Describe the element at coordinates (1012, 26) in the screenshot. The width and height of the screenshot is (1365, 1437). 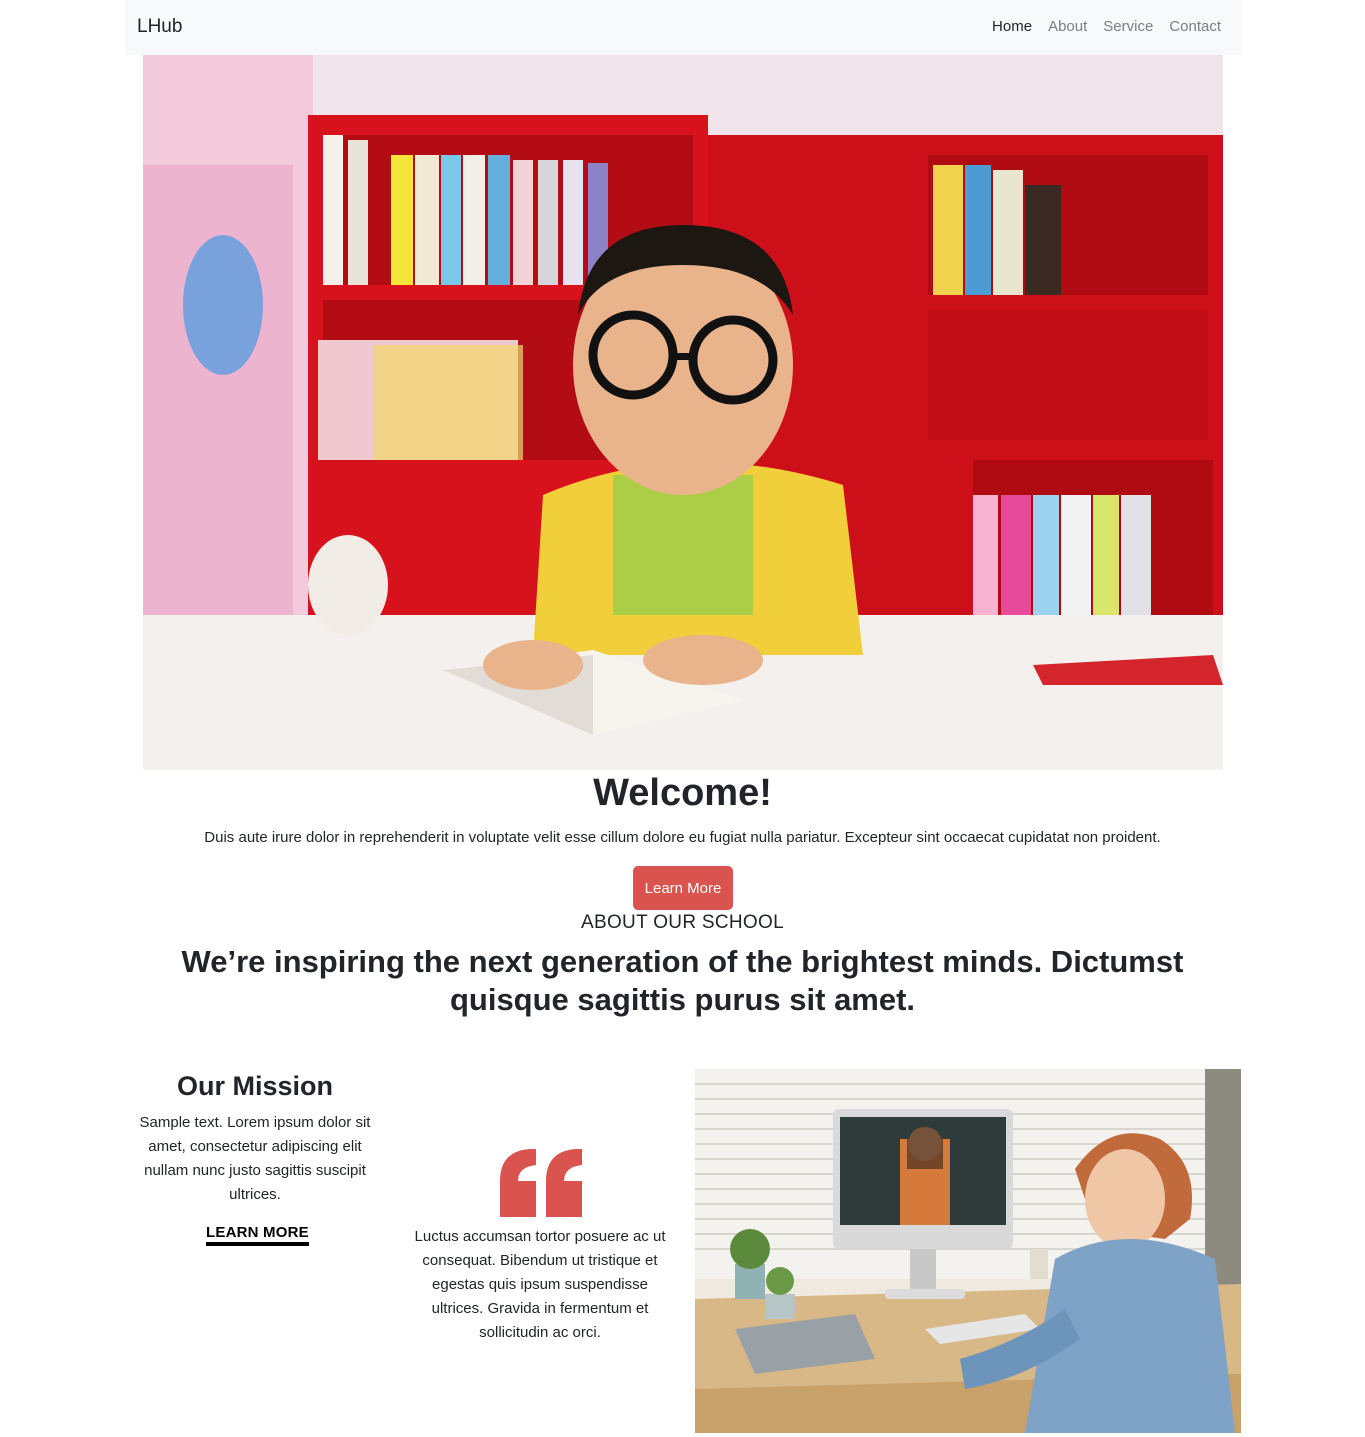
I see `nav-home: Home` at that location.